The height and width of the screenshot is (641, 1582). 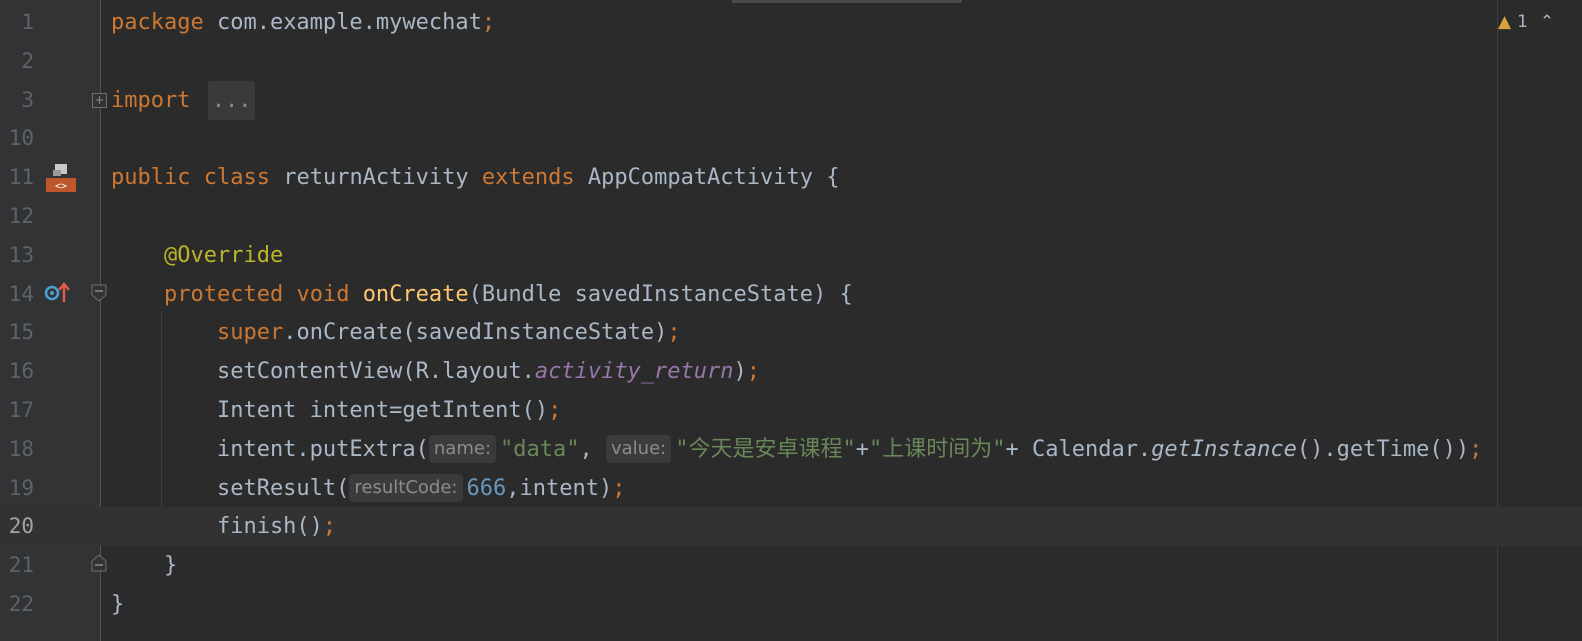 I want to click on keyword-token: public, so click(x=151, y=178).